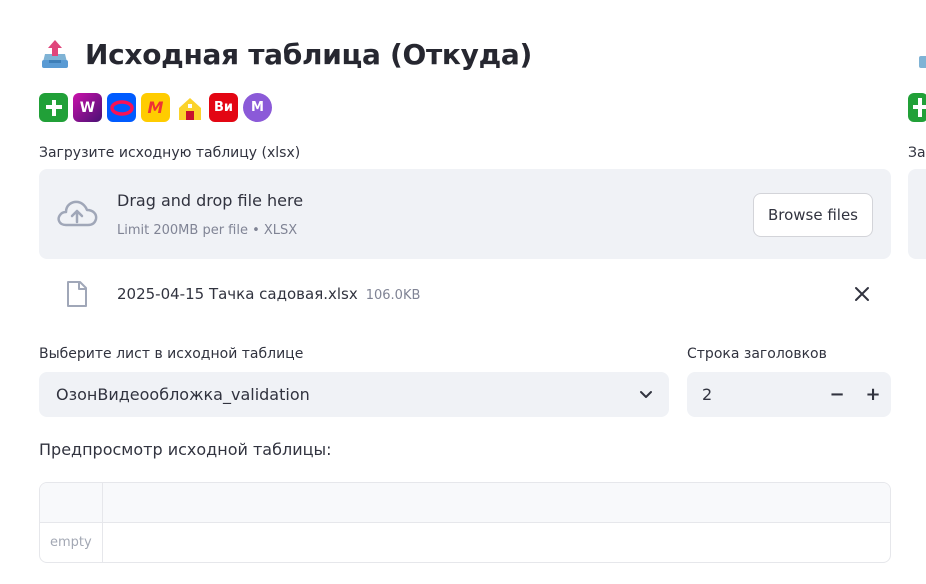  I want to click on vseinstrumenti-icon: Ви, so click(223, 107).